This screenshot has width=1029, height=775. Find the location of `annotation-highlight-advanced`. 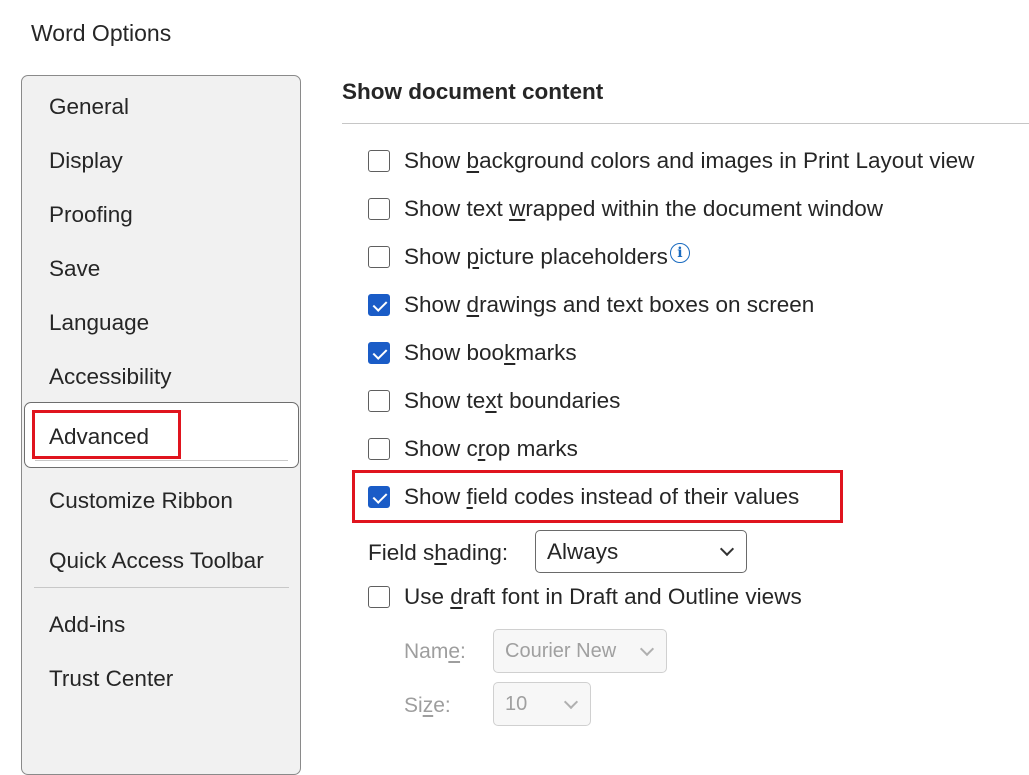

annotation-highlight-advanced is located at coordinates (106, 434).